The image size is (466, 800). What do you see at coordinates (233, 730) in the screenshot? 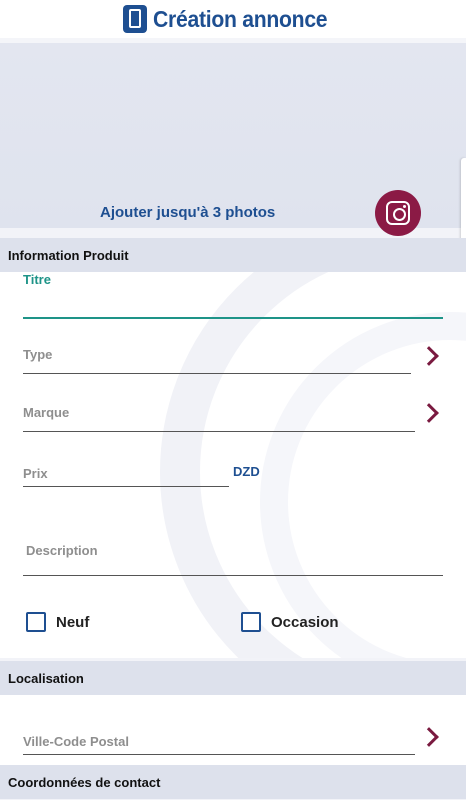
I see `location-form: Ville-Code Postal` at bounding box center [233, 730].